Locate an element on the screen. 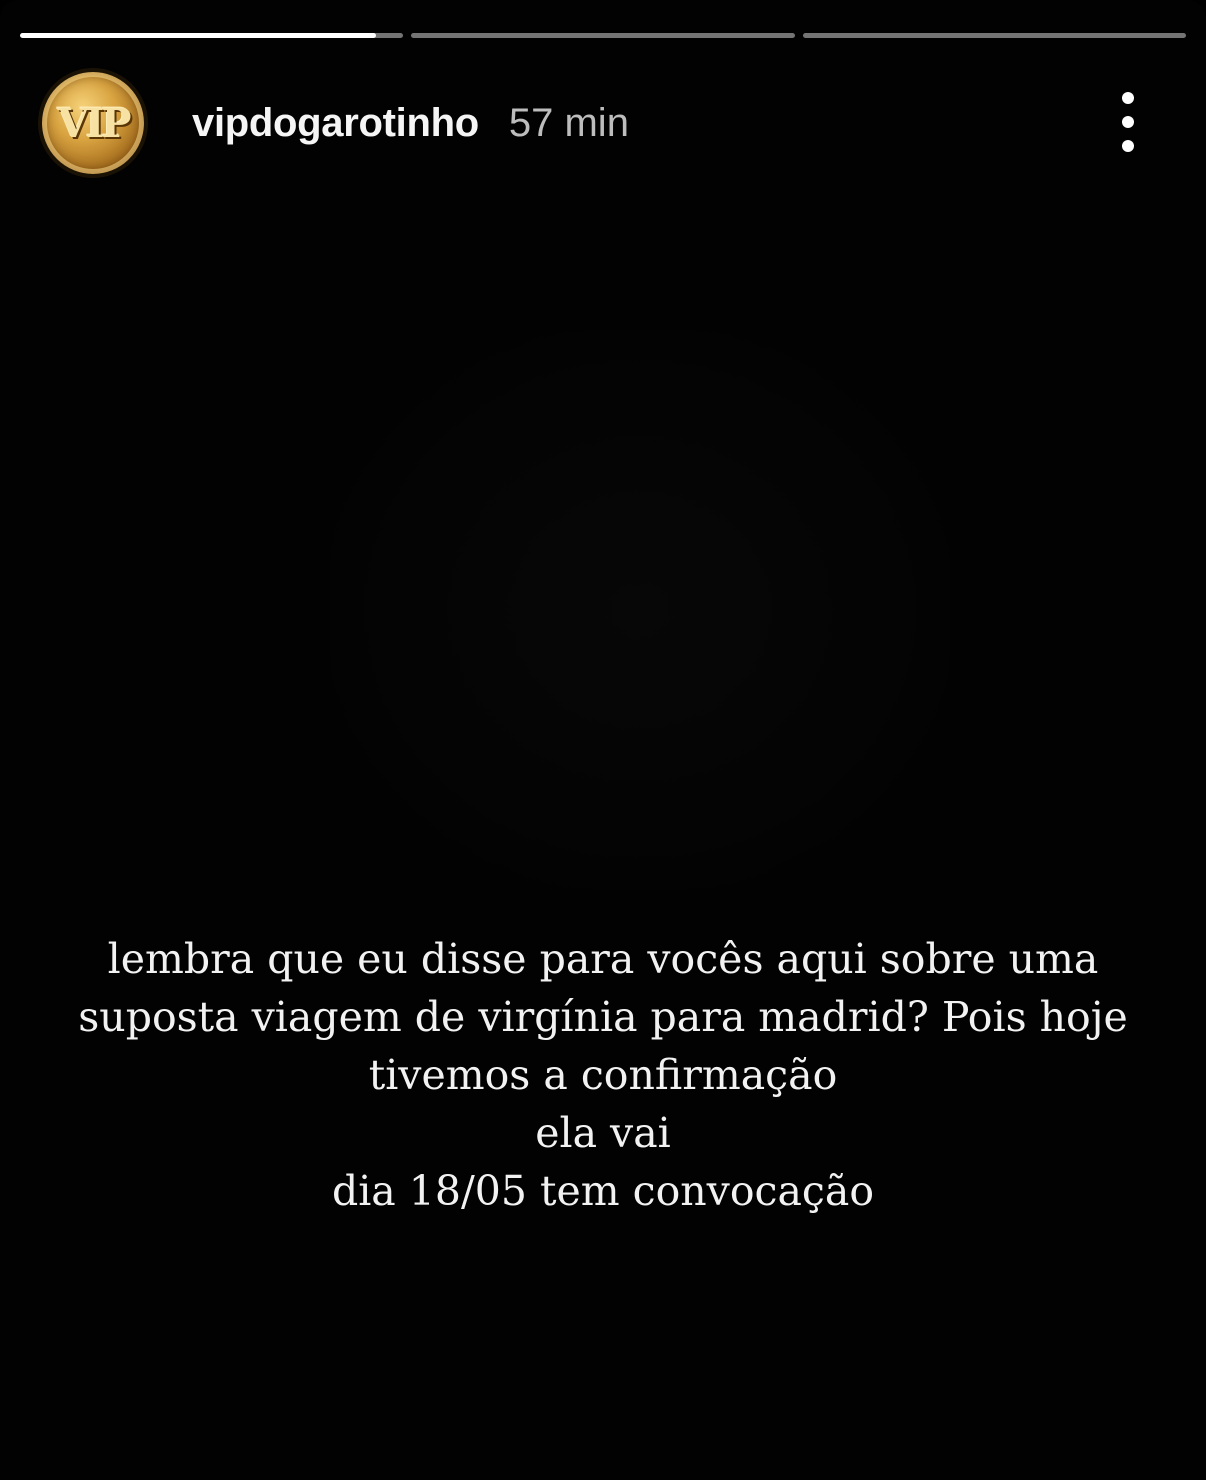 The image size is (1206, 1480). avatar-logo-text: VIP is located at coordinates (94, 123).